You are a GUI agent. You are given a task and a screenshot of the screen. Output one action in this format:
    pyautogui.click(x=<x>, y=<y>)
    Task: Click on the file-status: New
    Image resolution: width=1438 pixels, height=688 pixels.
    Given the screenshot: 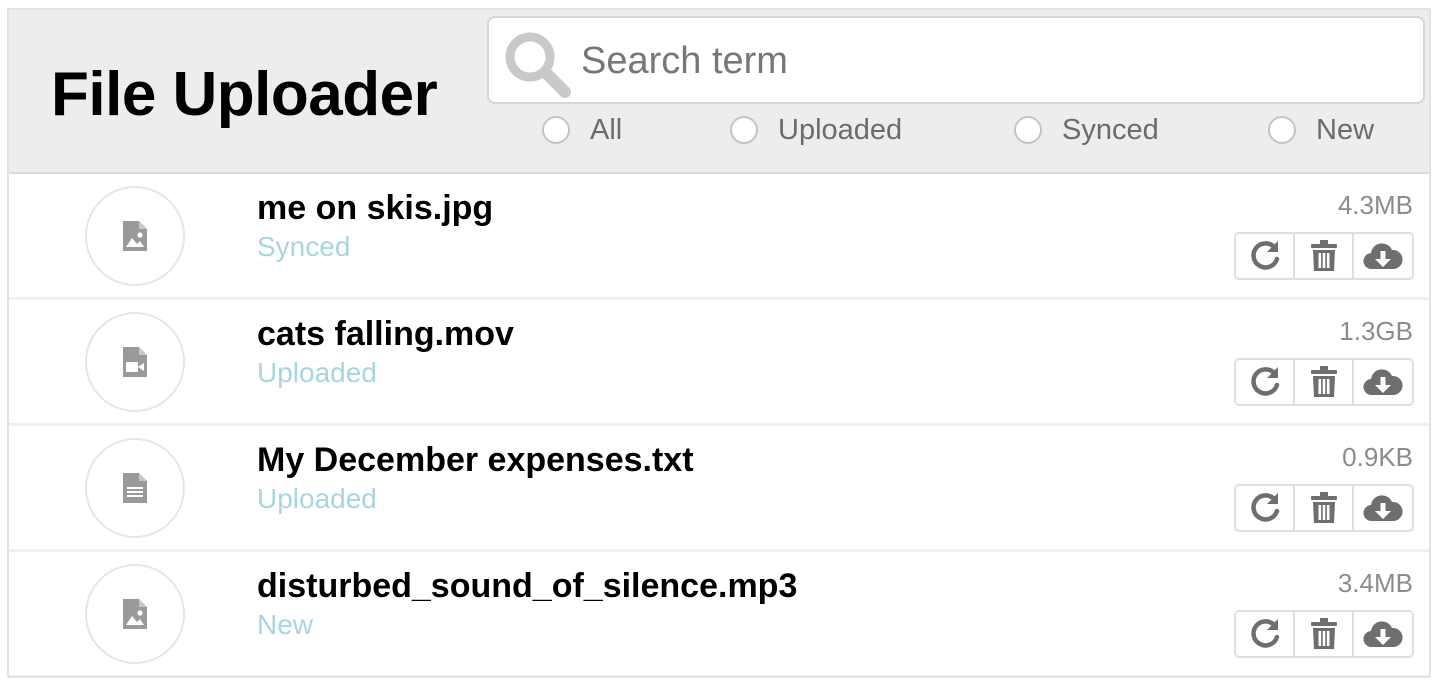 What is the action you would take?
    pyautogui.click(x=285, y=624)
    